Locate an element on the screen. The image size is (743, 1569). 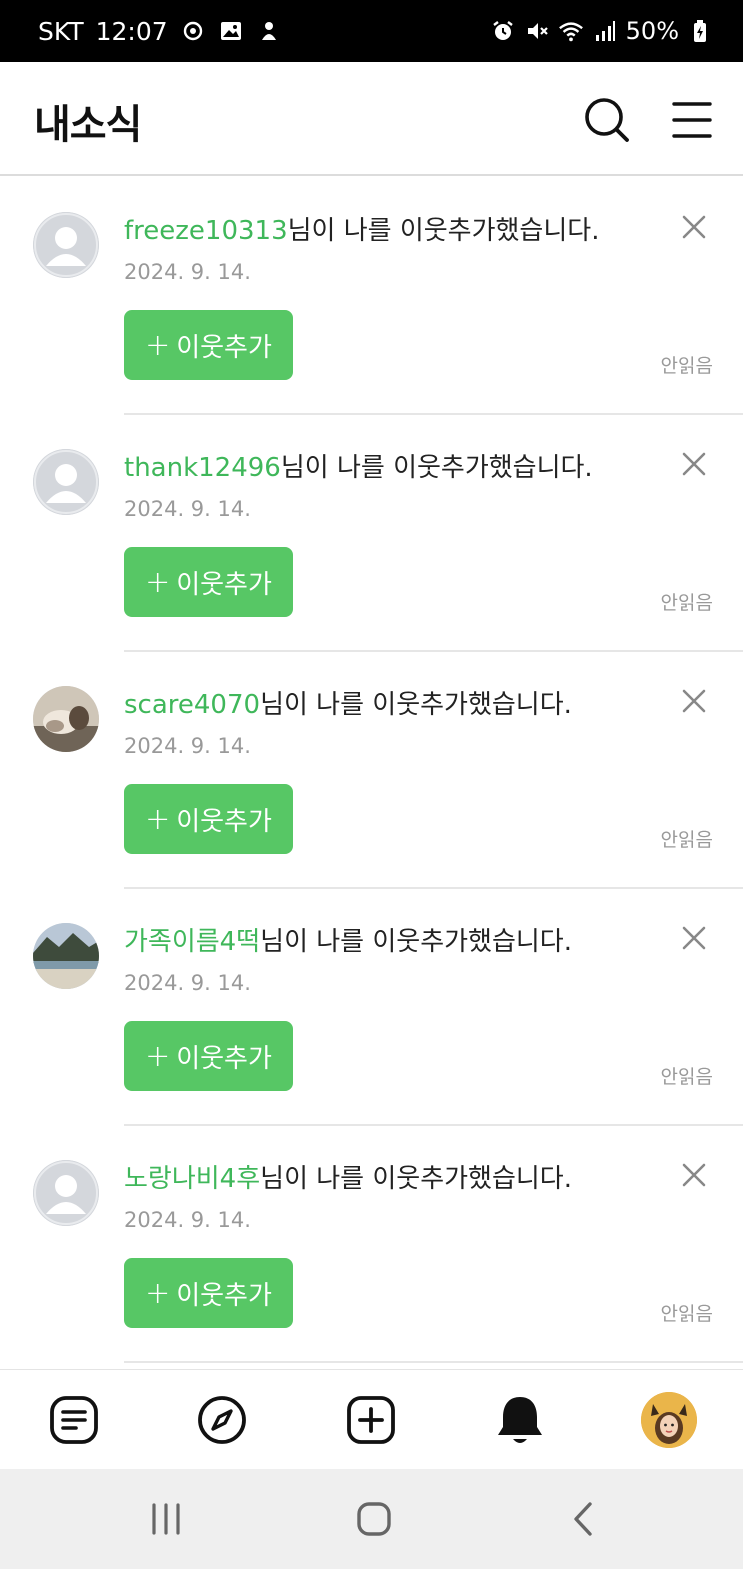
search-button is located at coordinates (607, 120).